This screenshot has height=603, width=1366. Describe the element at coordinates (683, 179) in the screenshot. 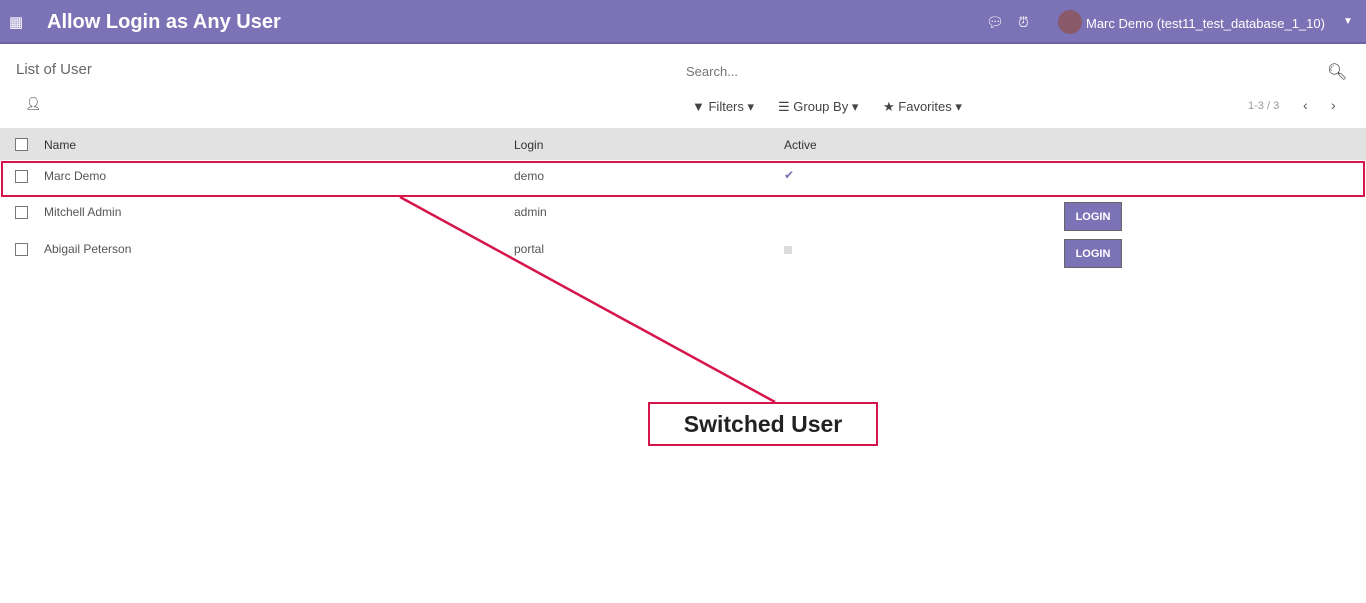

I see `highlight-box` at that location.